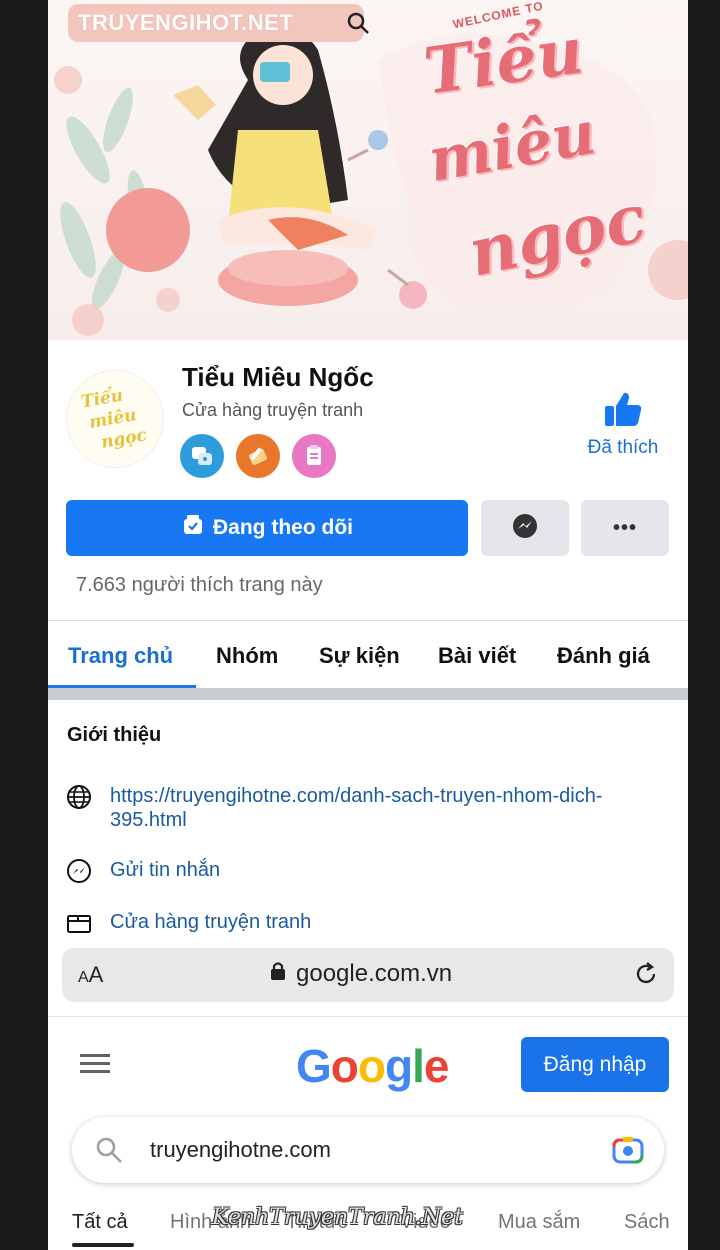 The image size is (720, 1250). I want to click on active-search-tab-indicator, so click(103, 1245).